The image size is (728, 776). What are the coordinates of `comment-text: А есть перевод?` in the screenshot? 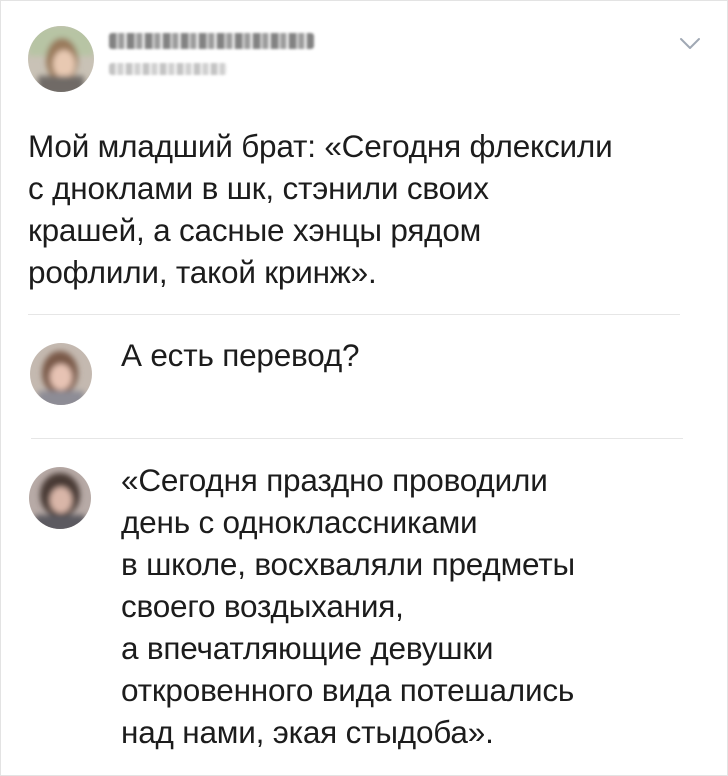 It's located at (240, 355).